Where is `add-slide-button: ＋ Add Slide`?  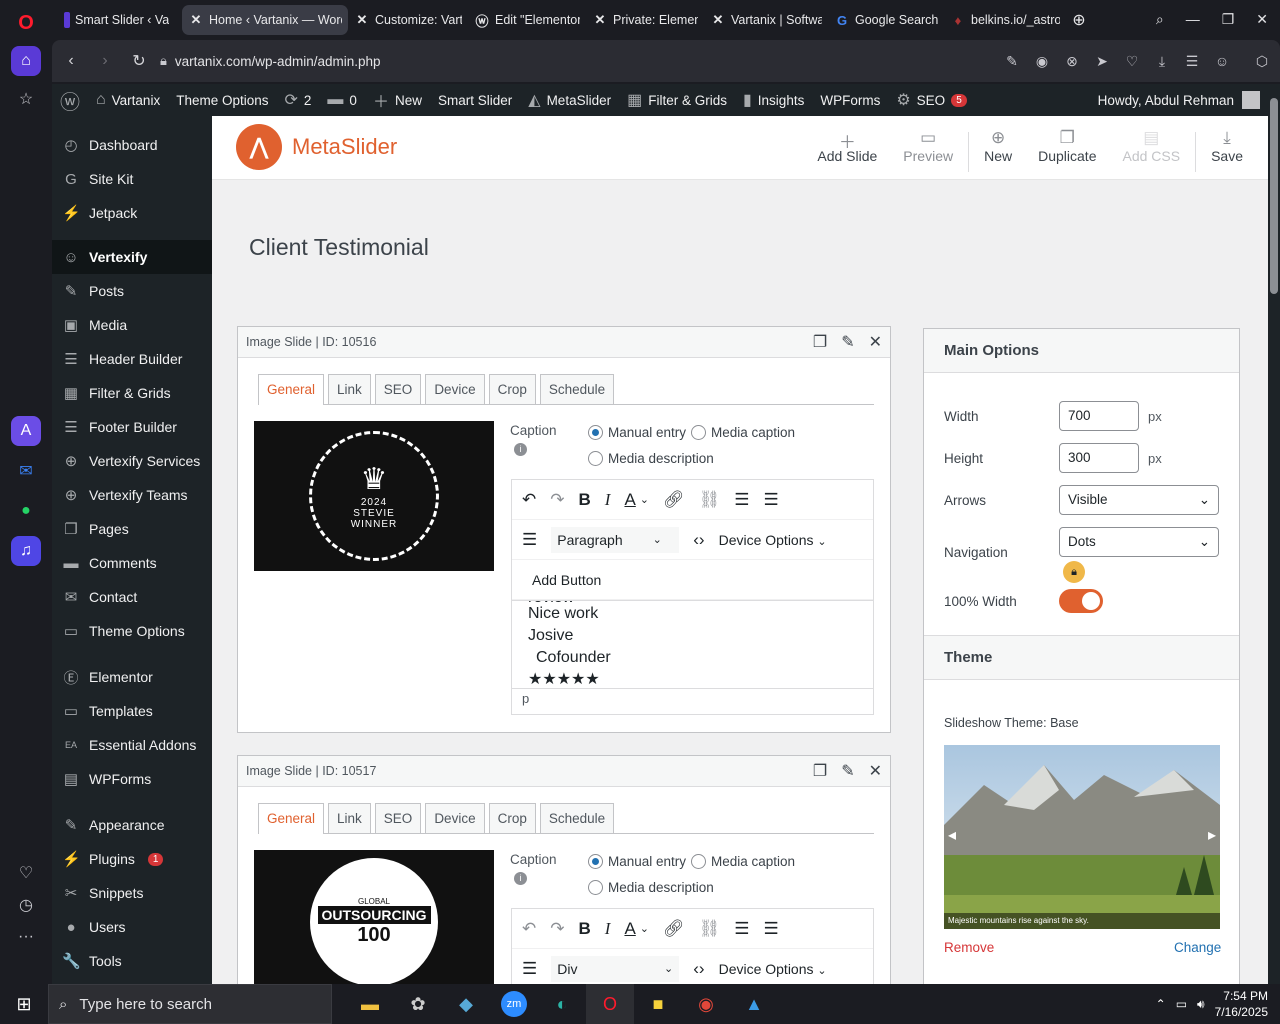
add-slide-button: ＋ Add Slide is located at coordinates (847, 146).